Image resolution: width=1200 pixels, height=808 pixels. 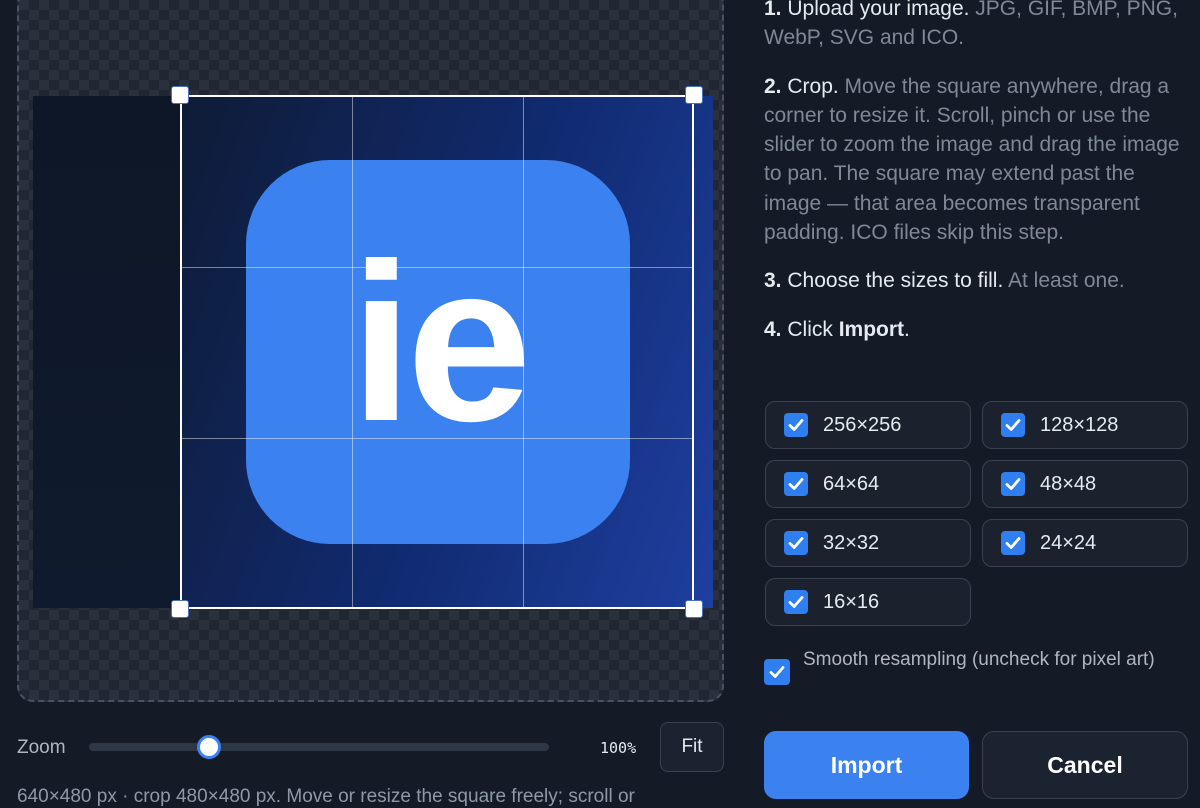 I want to click on step-number: 3., so click(x=773, y=281).